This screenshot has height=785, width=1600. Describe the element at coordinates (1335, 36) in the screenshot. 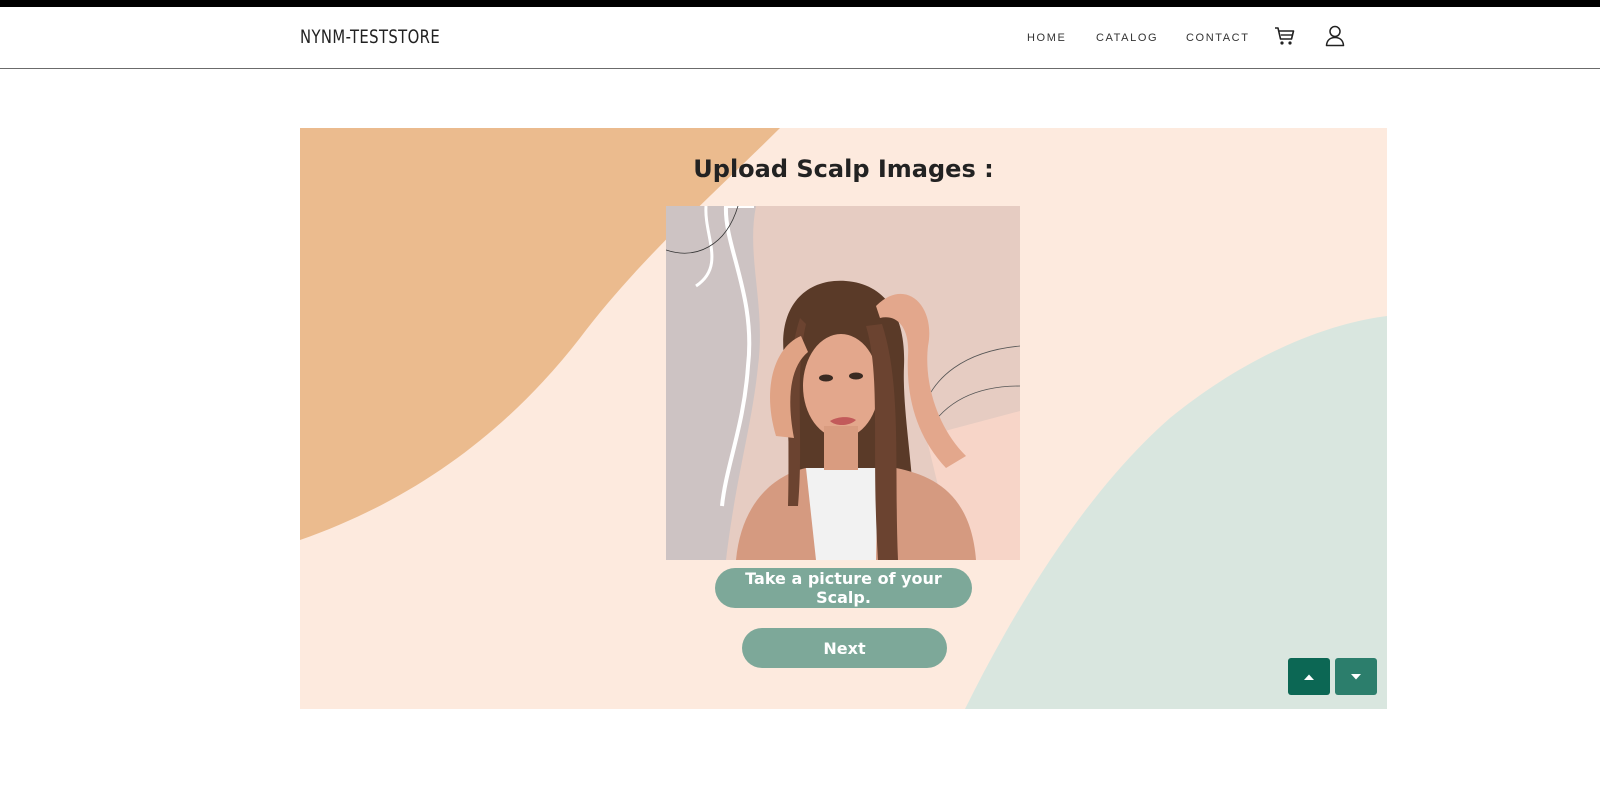

I see `user-icon` at that location.